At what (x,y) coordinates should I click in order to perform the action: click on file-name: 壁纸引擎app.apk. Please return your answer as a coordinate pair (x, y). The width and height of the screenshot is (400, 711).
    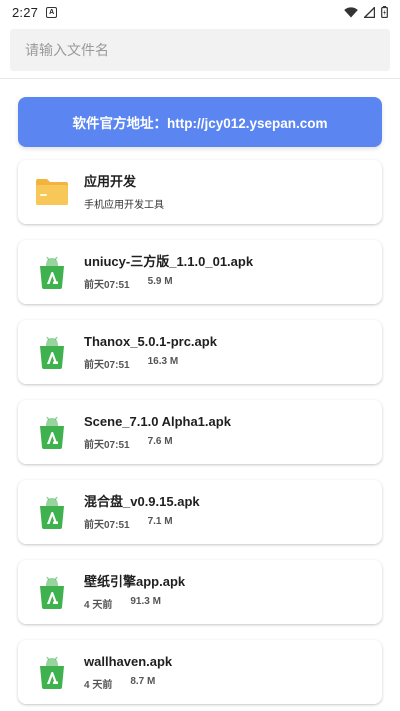
    Looking at the image, I should click on (135, 581).